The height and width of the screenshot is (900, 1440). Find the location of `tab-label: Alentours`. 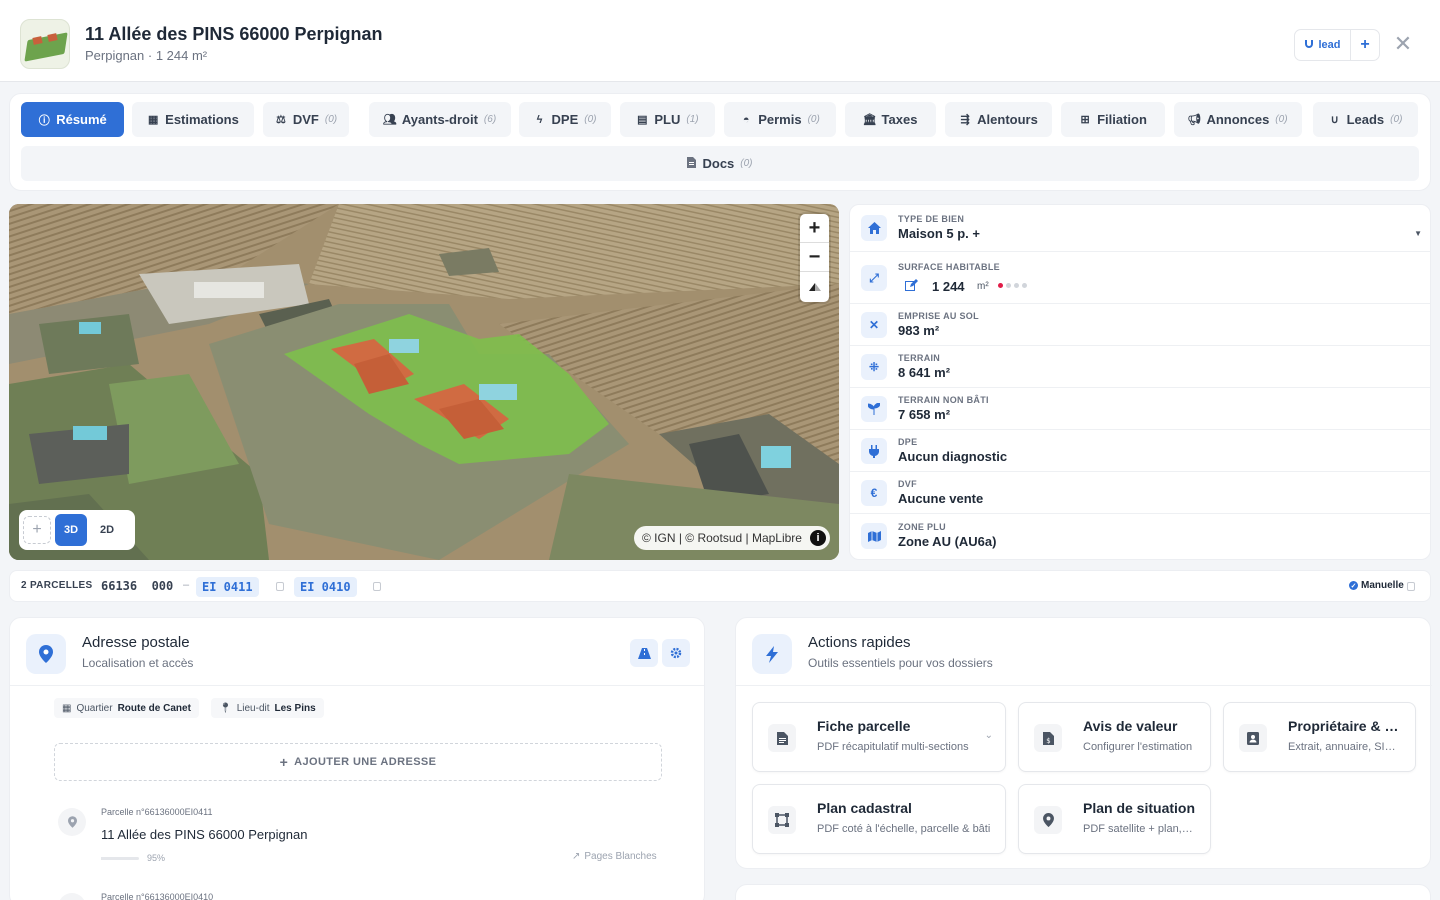

tab-label: Alentours is located at coordinates (1007, 119).